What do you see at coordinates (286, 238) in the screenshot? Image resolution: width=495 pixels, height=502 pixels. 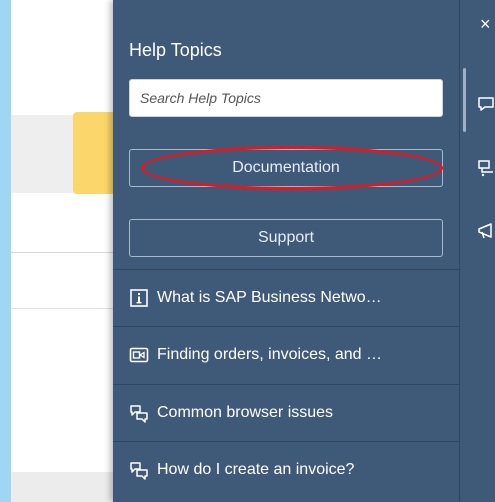 I see `support-button: Support` at bounding box center [286, 238].